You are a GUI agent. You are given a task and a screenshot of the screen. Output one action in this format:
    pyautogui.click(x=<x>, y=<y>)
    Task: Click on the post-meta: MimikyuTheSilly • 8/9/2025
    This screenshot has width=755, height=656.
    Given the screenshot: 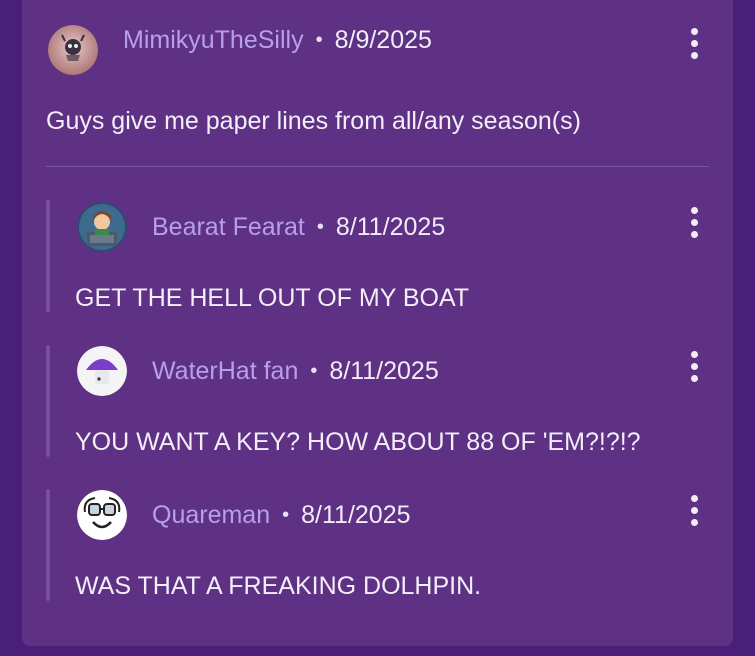 What is the action you would take?
    pyautogui.click(x=277, y=40)
    